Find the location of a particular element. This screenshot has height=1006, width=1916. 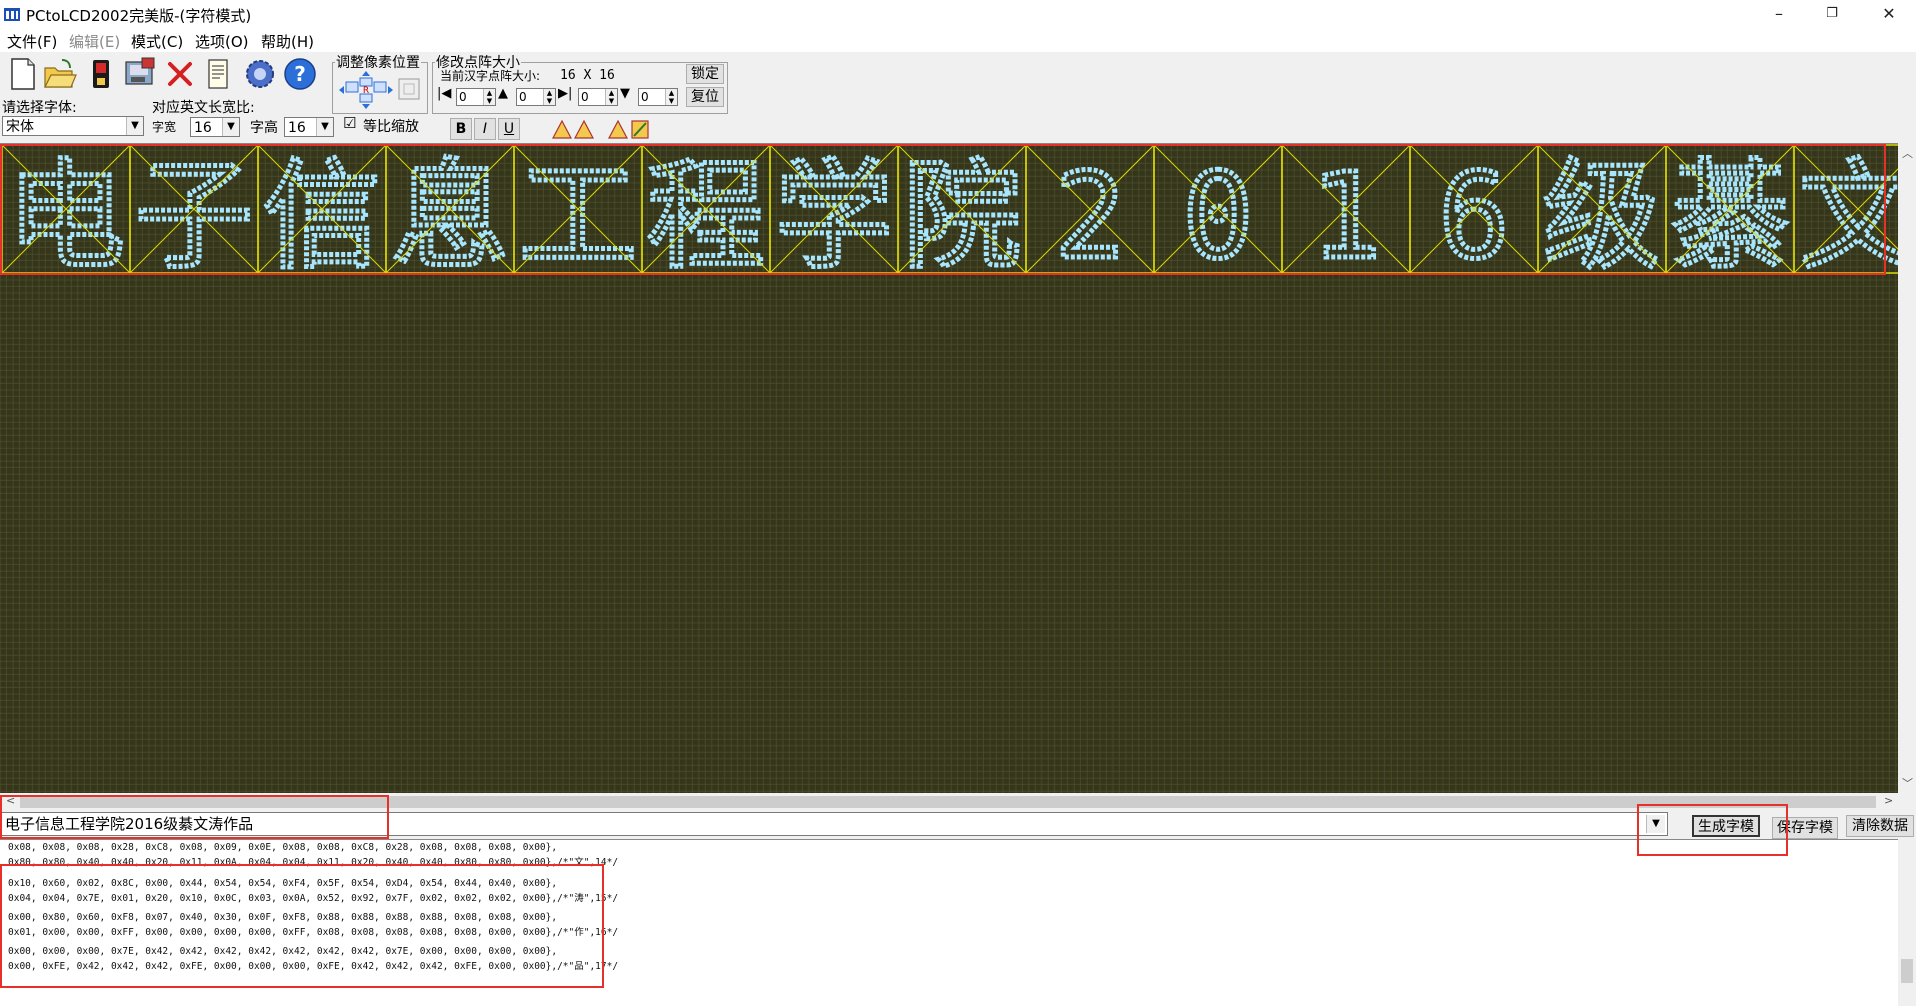

matrix-horizontal-scrollbar: < > is located at coordinates (949, 802).